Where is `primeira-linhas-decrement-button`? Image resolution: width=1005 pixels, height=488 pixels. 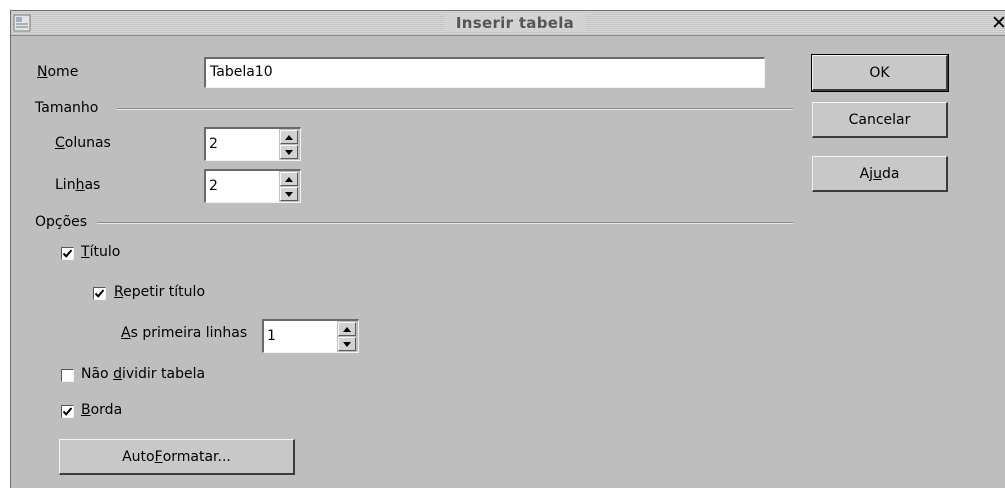 primeira-linhas-decrement-button is located at coordinates (347, 344).